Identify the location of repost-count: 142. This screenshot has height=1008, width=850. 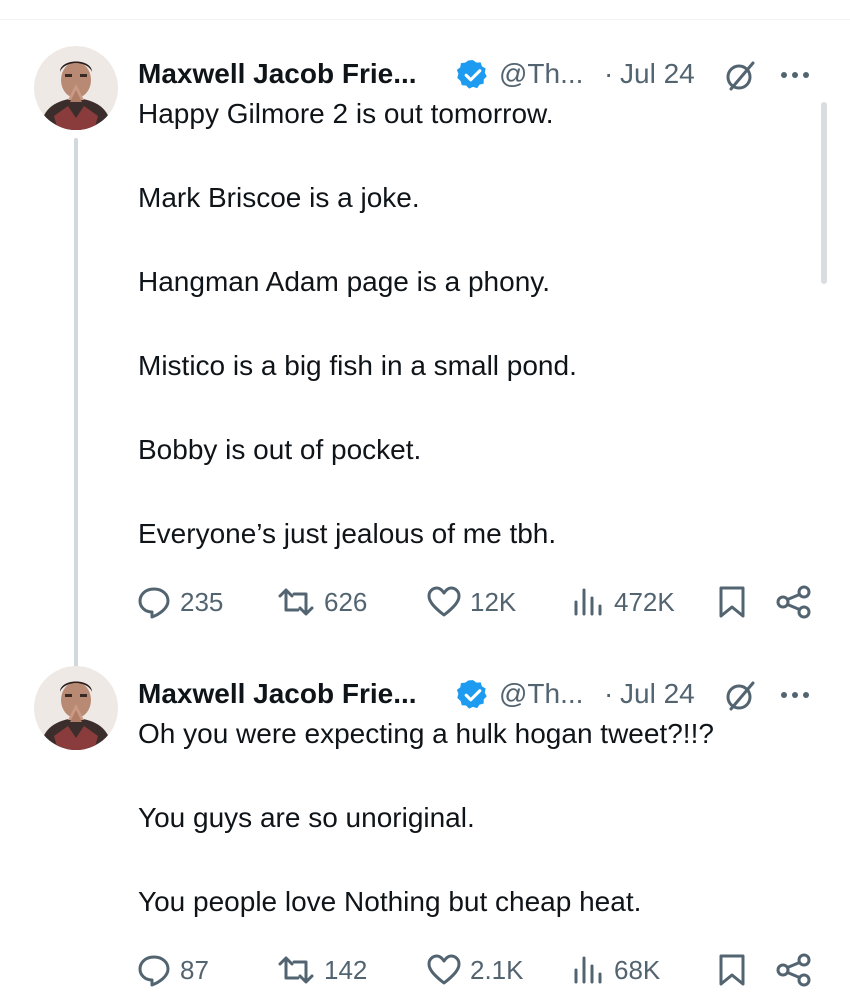
(346, 969).